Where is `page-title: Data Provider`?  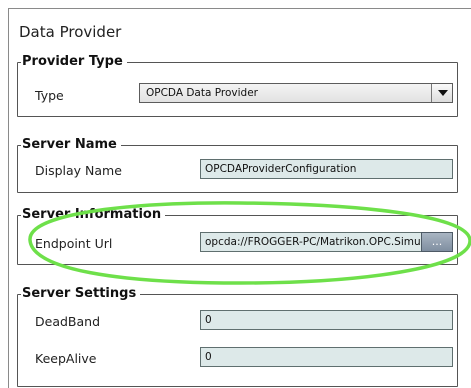
page-title: Data Provider is located at coordinates (70, 32).